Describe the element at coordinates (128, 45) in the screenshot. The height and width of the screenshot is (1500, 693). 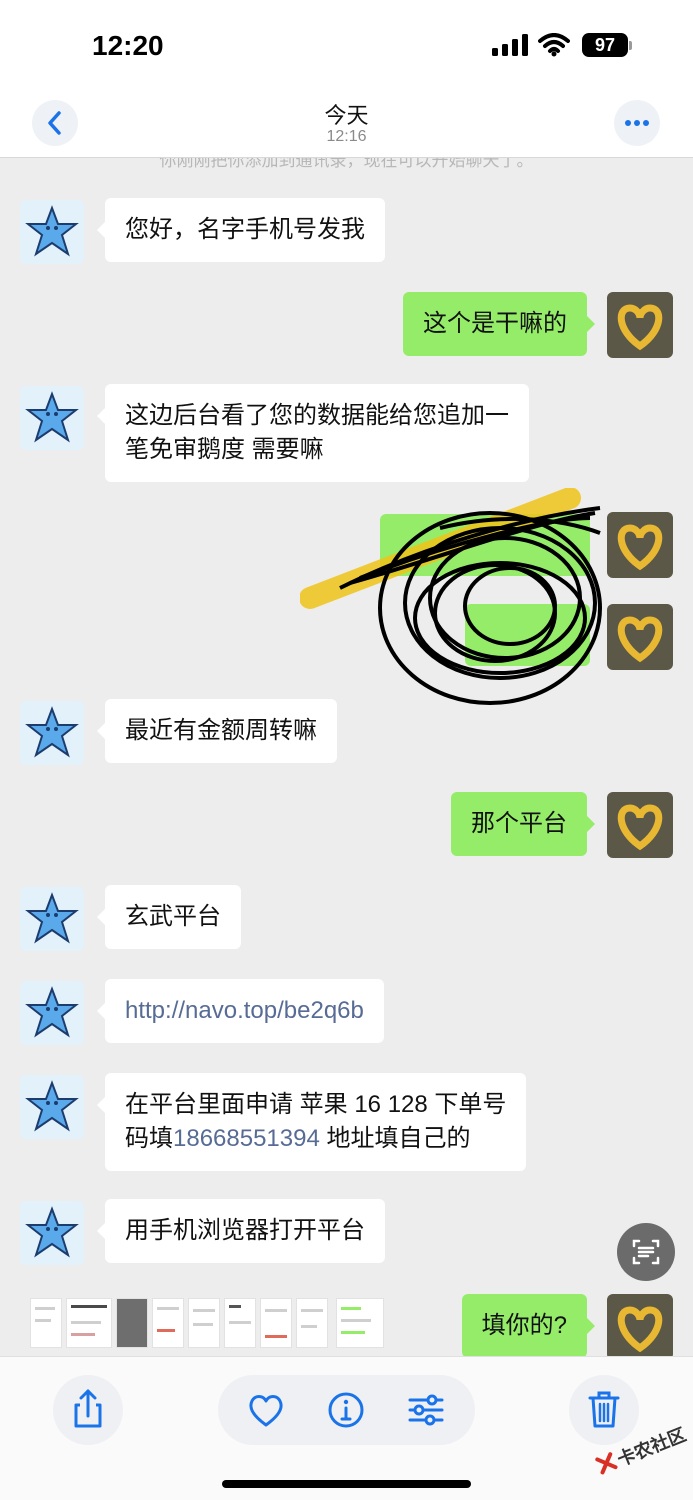
I see `status-time: 12:20` at that location.